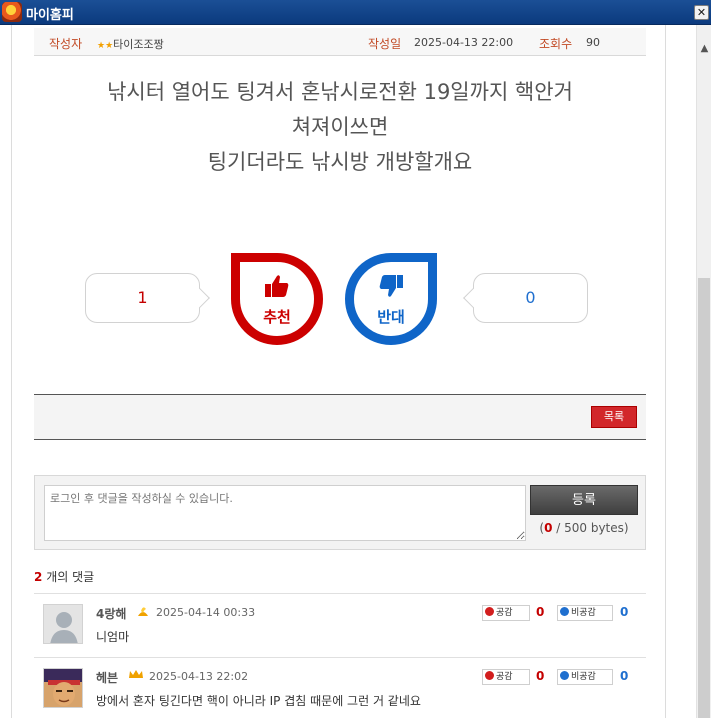 The height and width of the screenshot is (718, 711). What do you see at coordinates (340, 42) in the screenshot?
I see `post-meta: 작성자 ★★타이조조짱 작성일 2025-04-13 22:00 조회수 90` at bounding box center [340, 42].